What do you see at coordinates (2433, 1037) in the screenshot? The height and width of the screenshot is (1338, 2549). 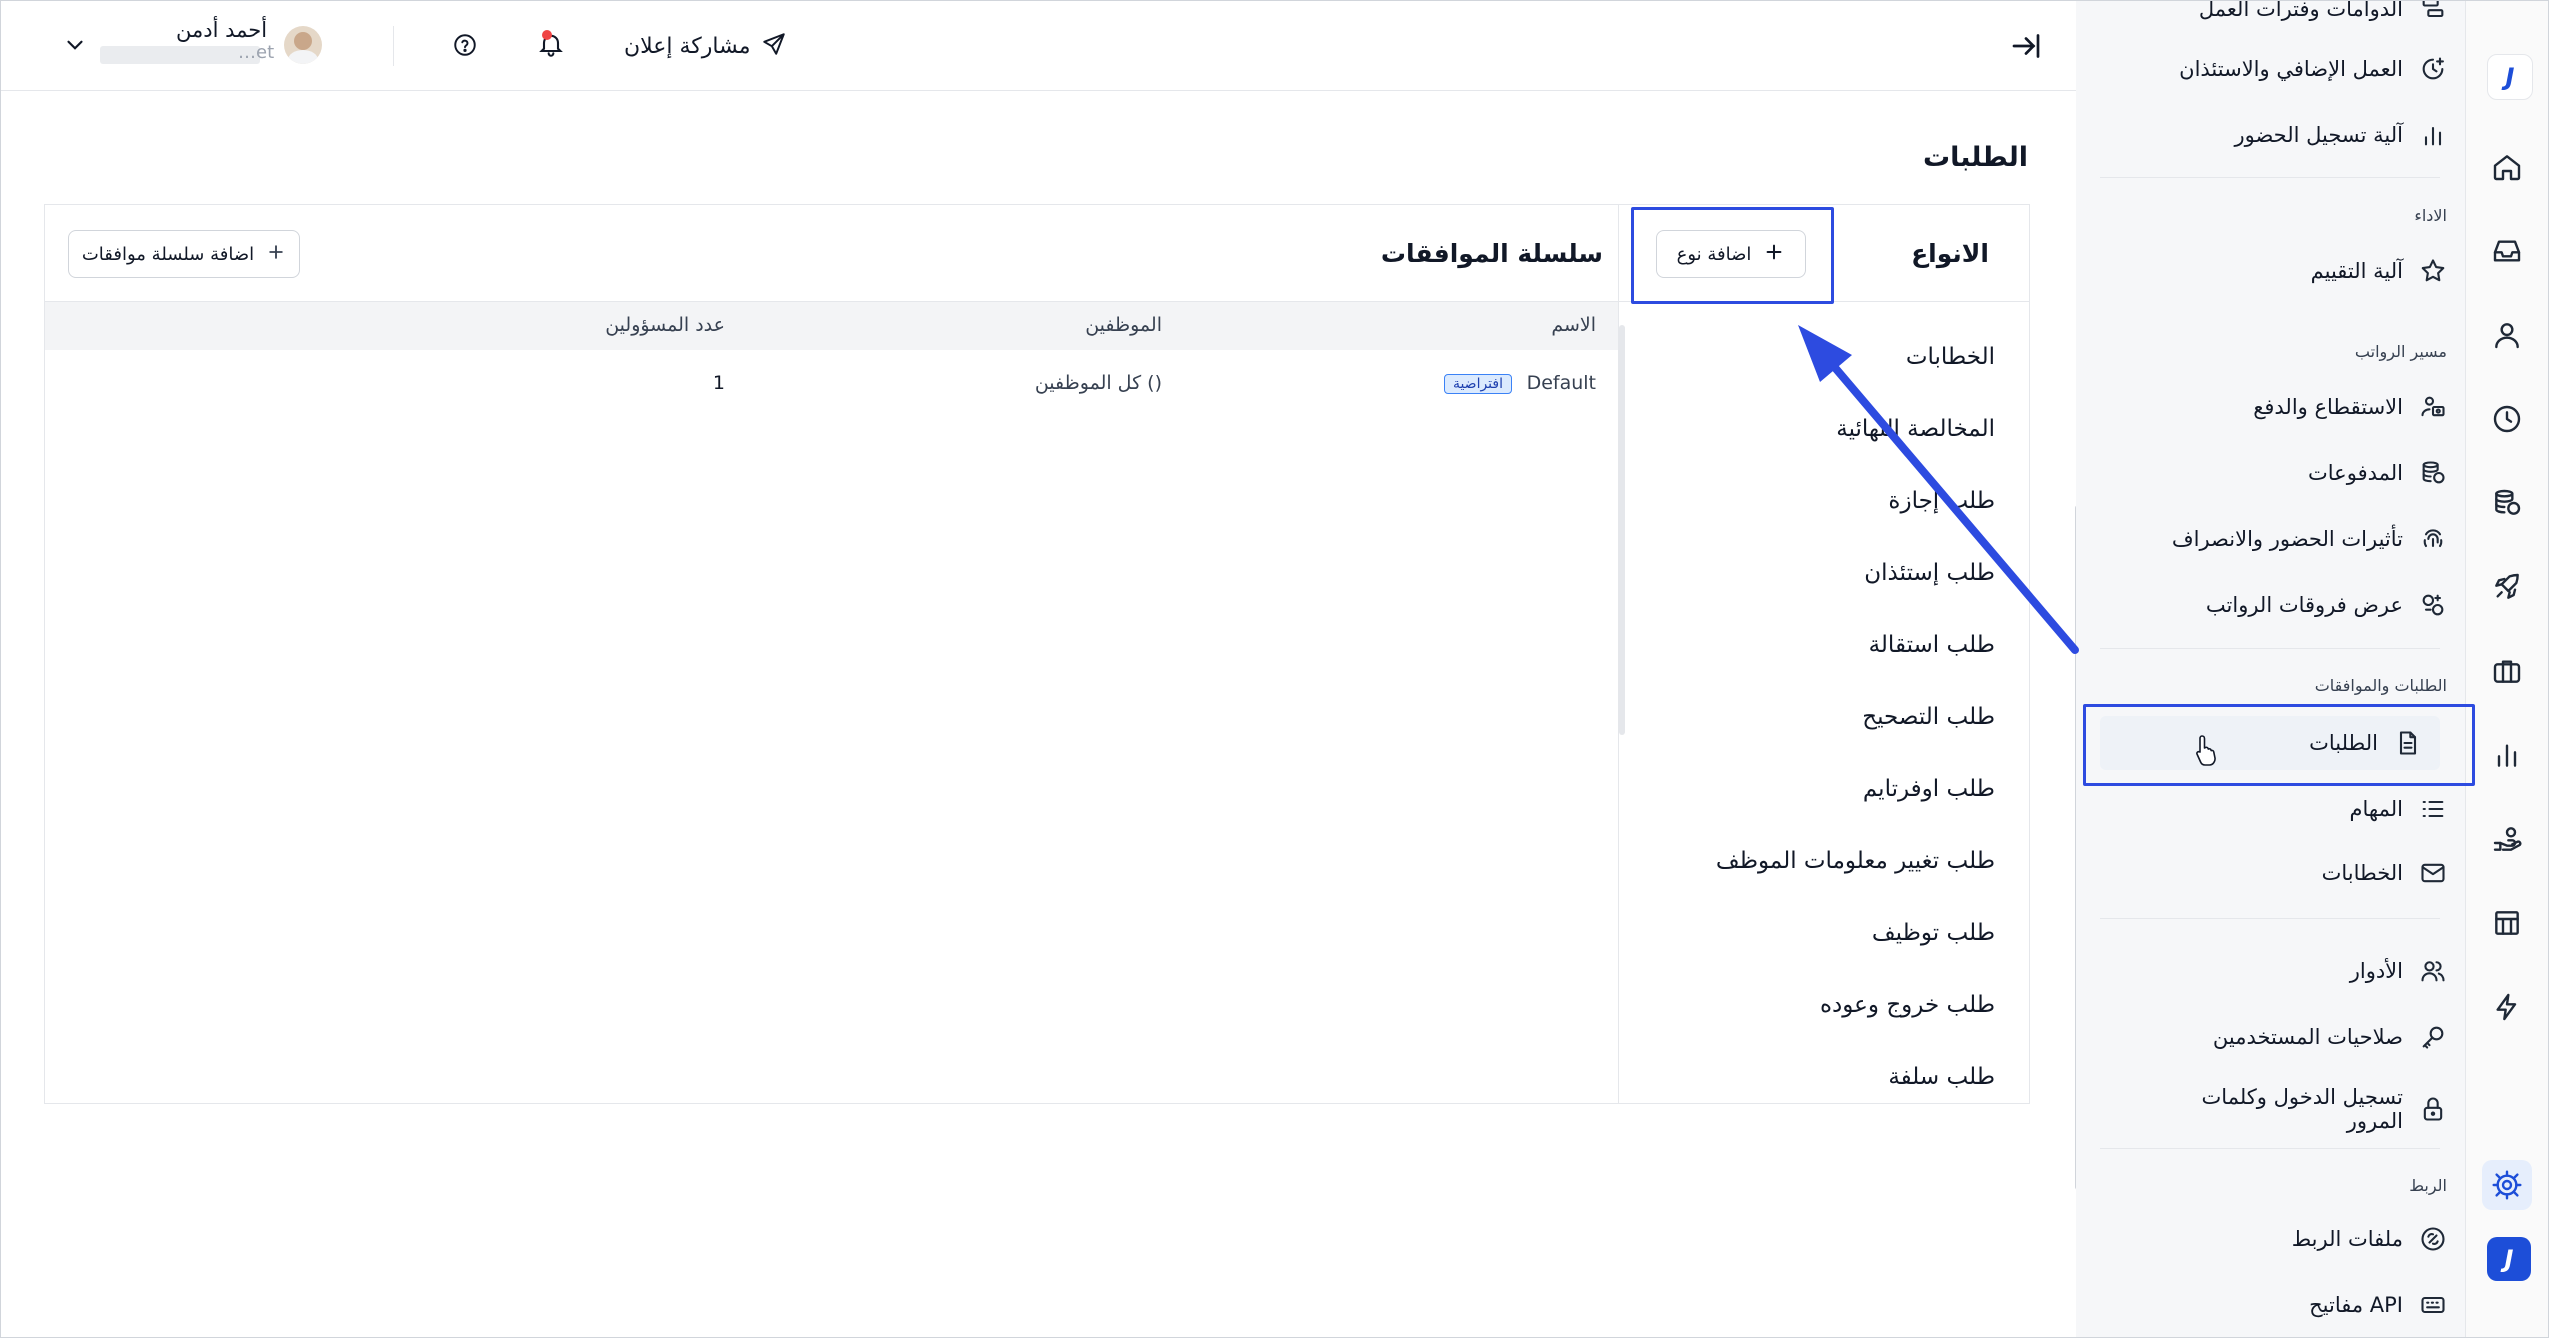 I see `key-icon` at bounding box center [2433, 1037].